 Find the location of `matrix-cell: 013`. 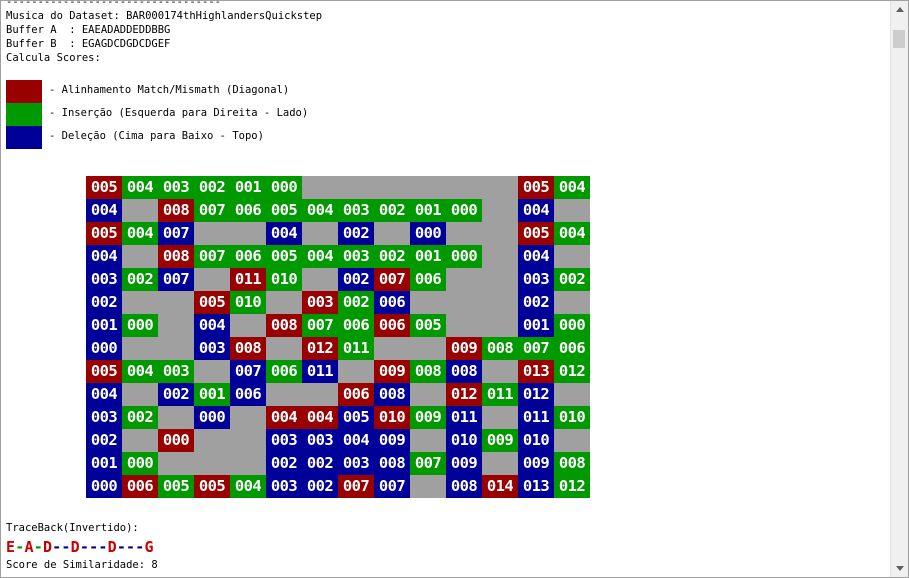

matrix-cell: 013 is located at coordinates (536, 371).